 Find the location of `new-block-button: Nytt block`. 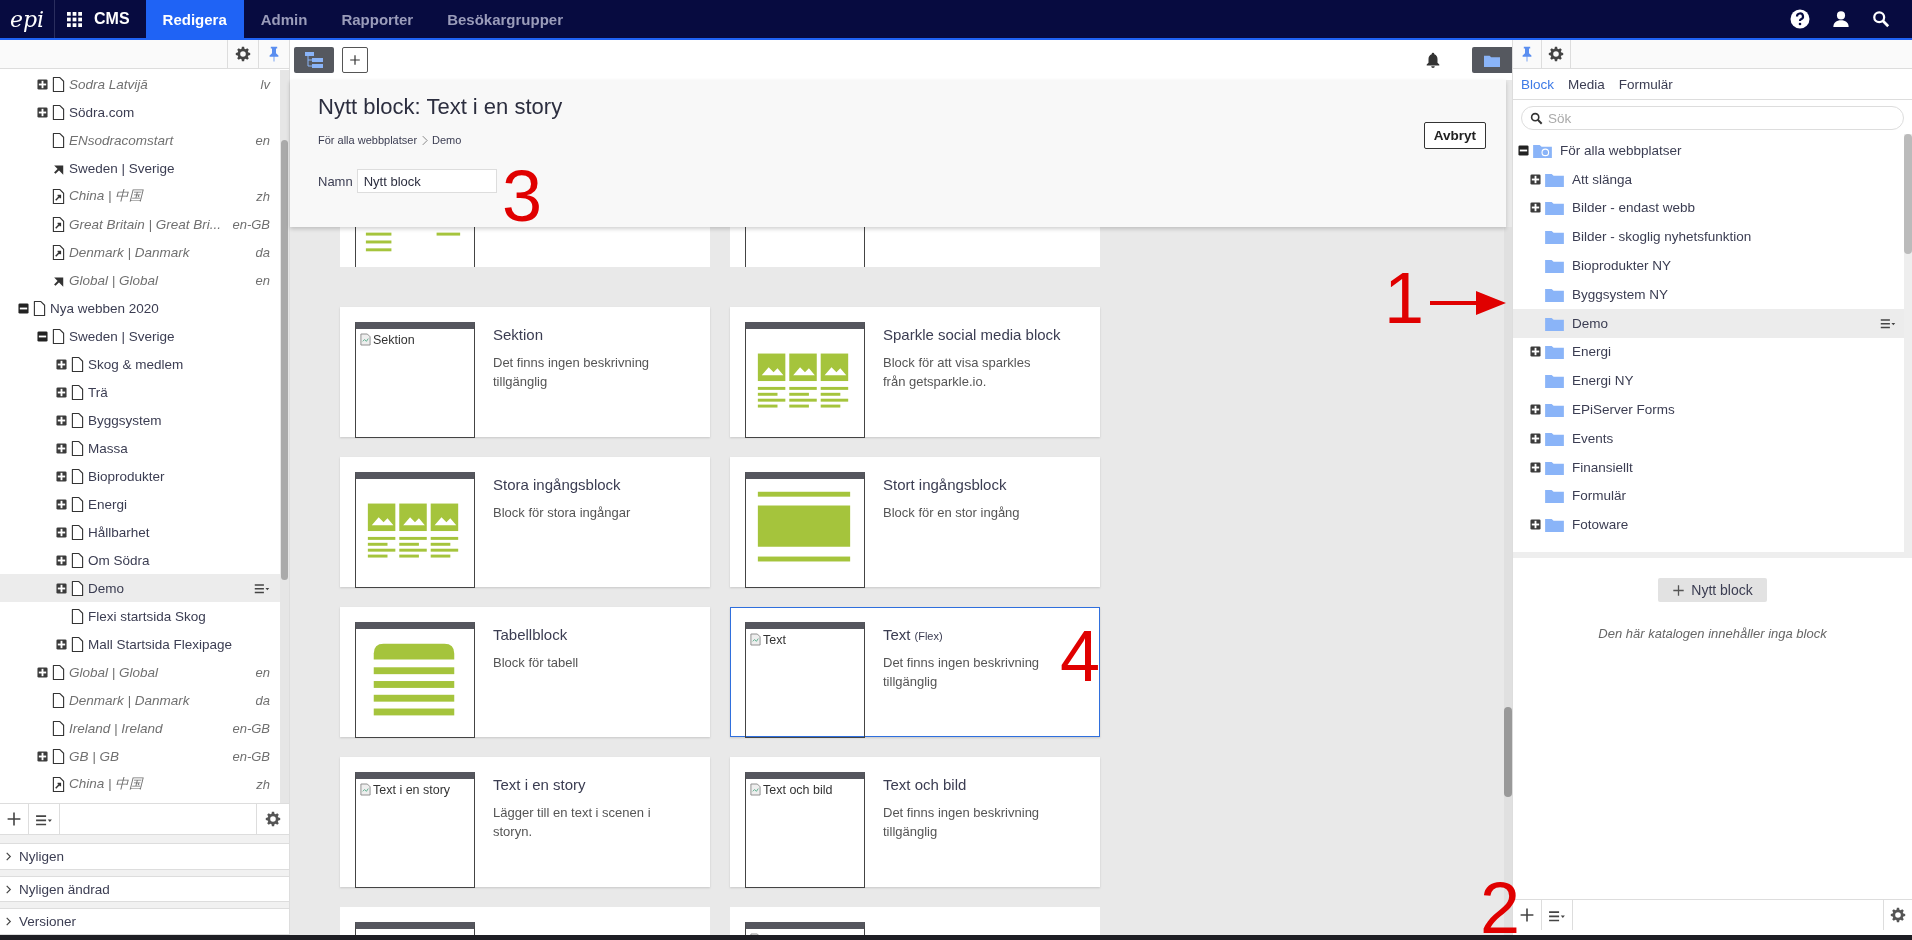

new-block-button: Nytt block is located at coordinates (1712, 590).